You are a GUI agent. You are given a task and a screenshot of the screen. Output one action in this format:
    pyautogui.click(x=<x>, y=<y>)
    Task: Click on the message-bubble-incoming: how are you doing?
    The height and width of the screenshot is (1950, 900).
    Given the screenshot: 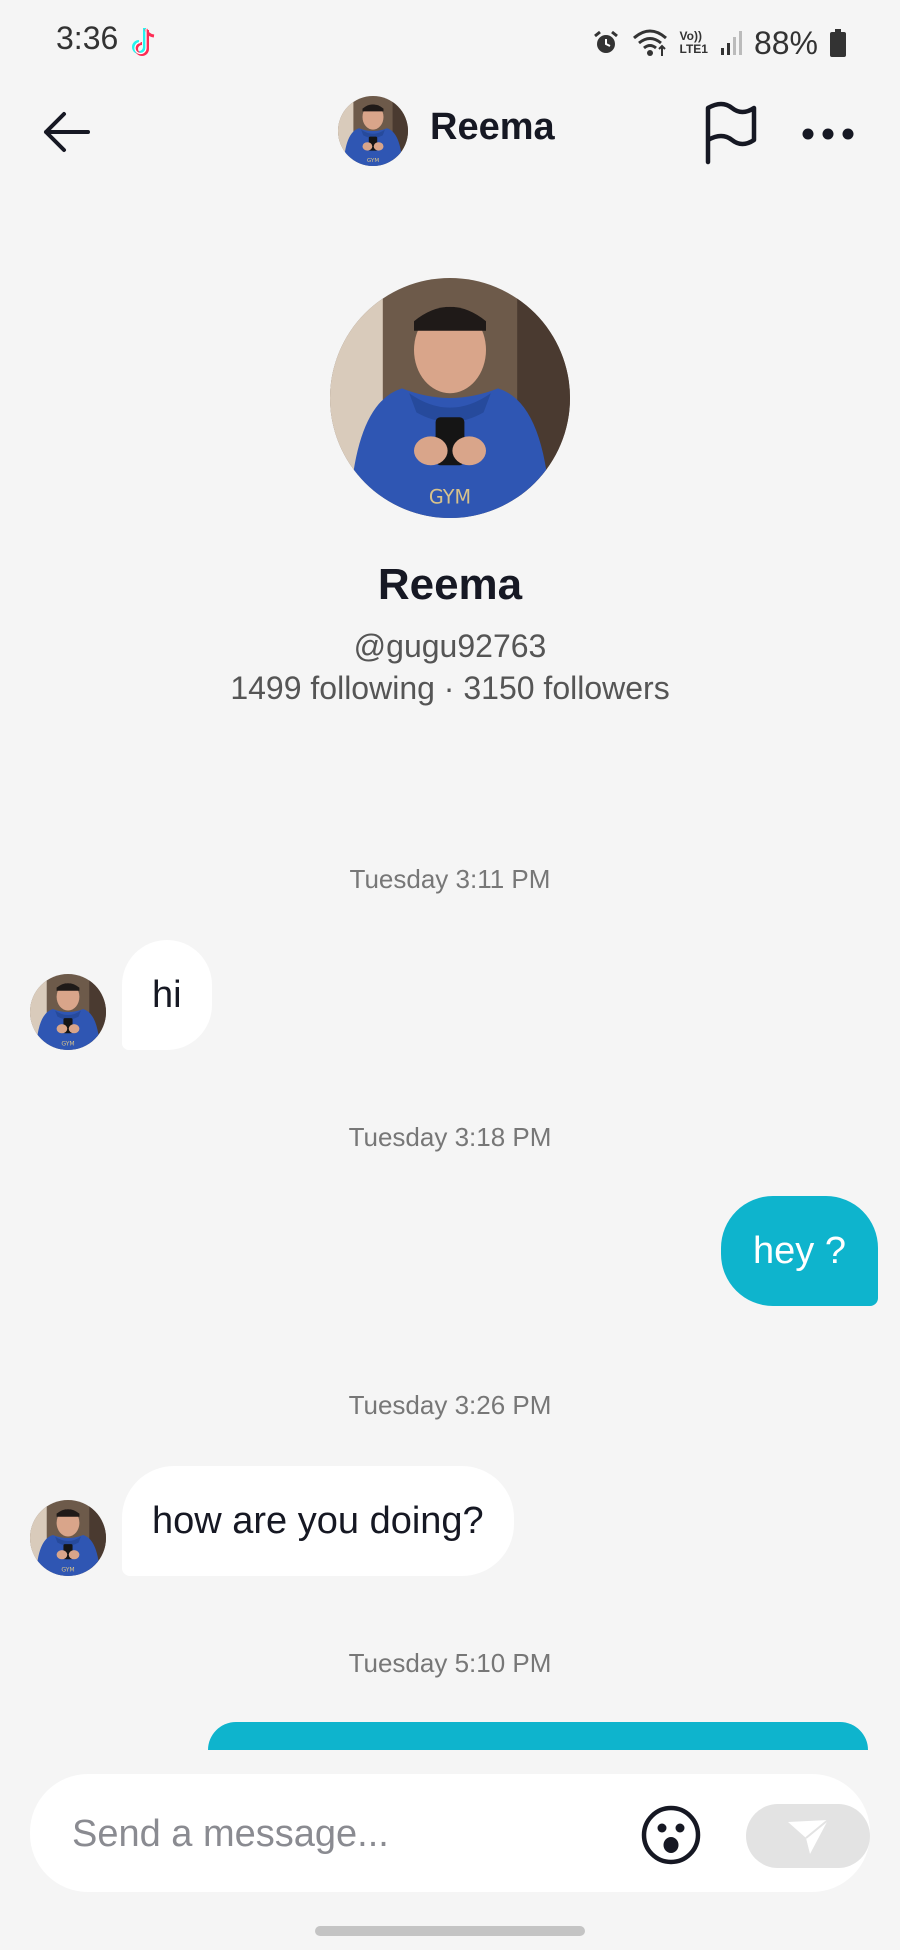 What is the action you would take?
    pyautogui.click(x=318, y=1521)
    